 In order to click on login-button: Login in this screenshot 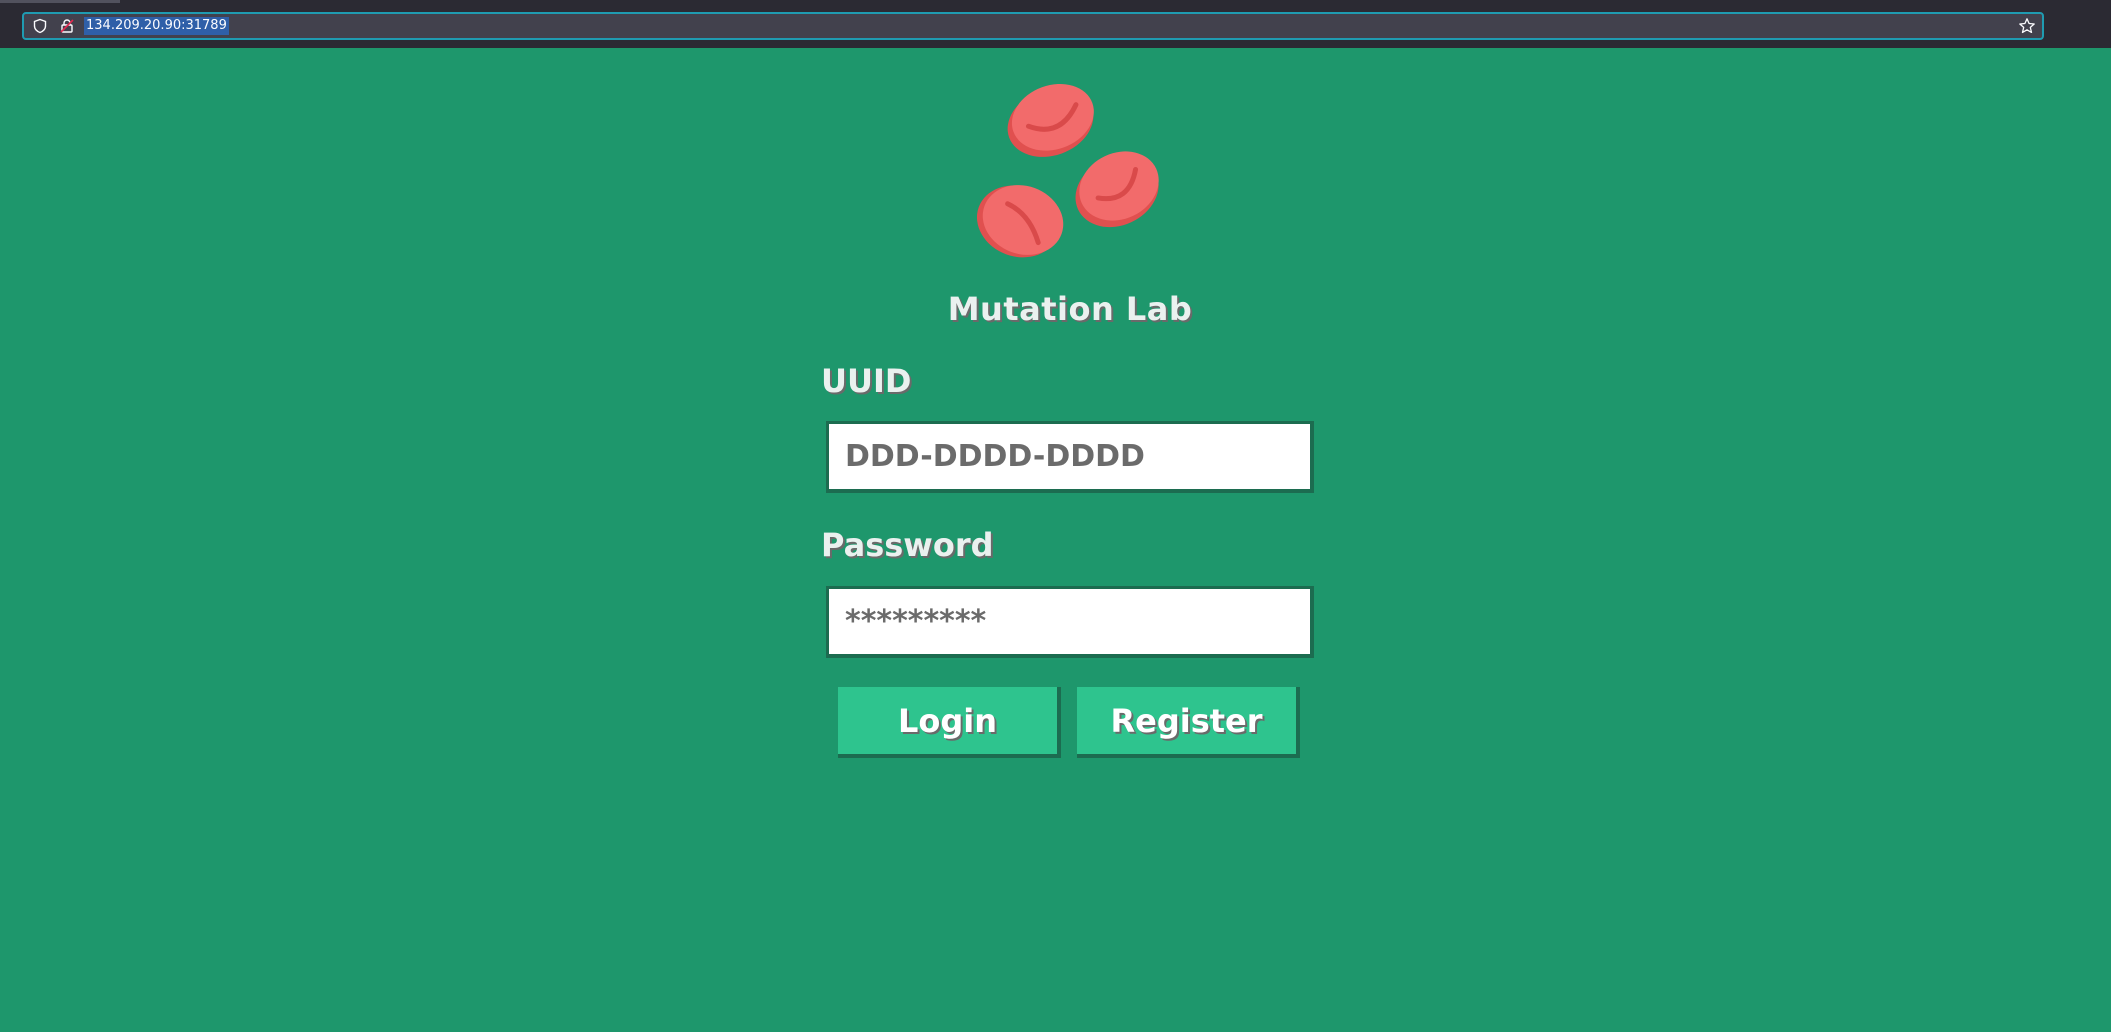, I will do `click(949, 722)`.